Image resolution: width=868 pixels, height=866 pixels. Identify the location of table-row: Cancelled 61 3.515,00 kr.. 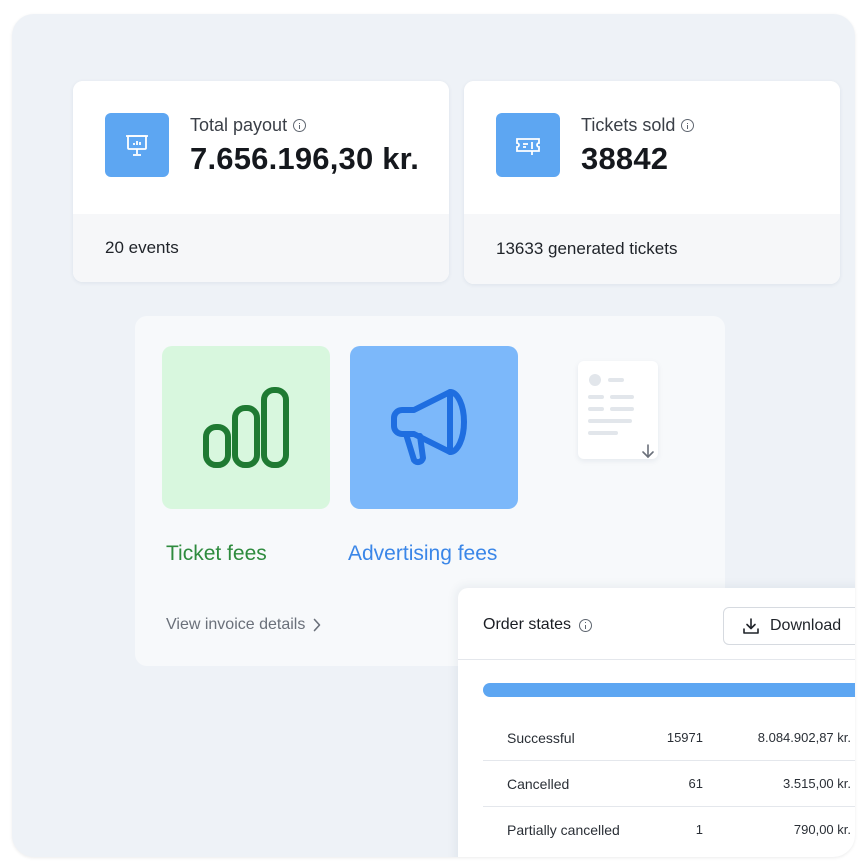
(669, 784).